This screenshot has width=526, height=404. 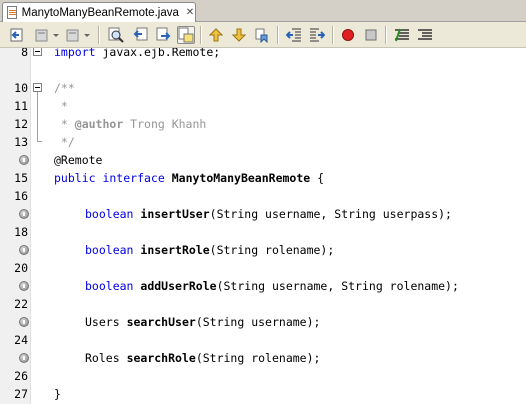 I want to click on shift-left-icon, so click(x=294, y=35).